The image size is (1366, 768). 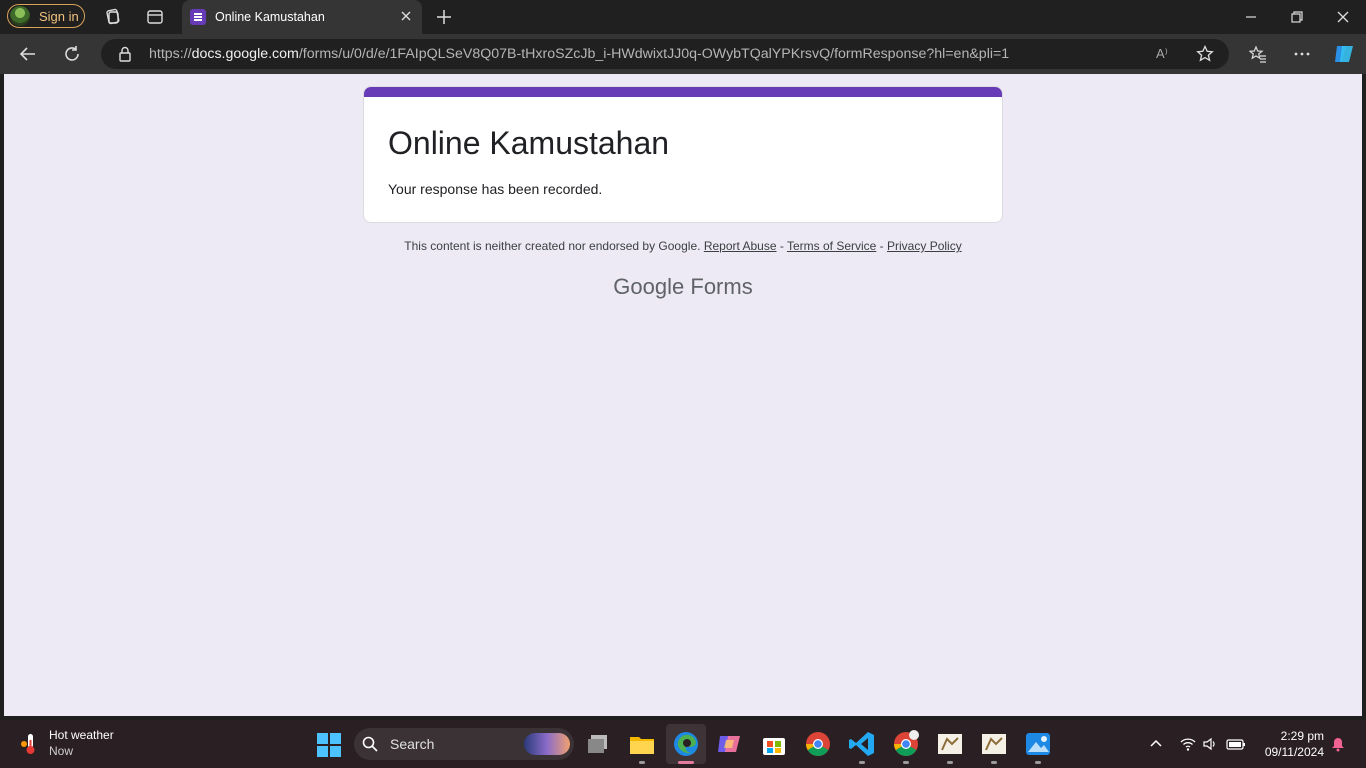 I want to click on sign-in-label: Sign in, so click(x=59, y=16).